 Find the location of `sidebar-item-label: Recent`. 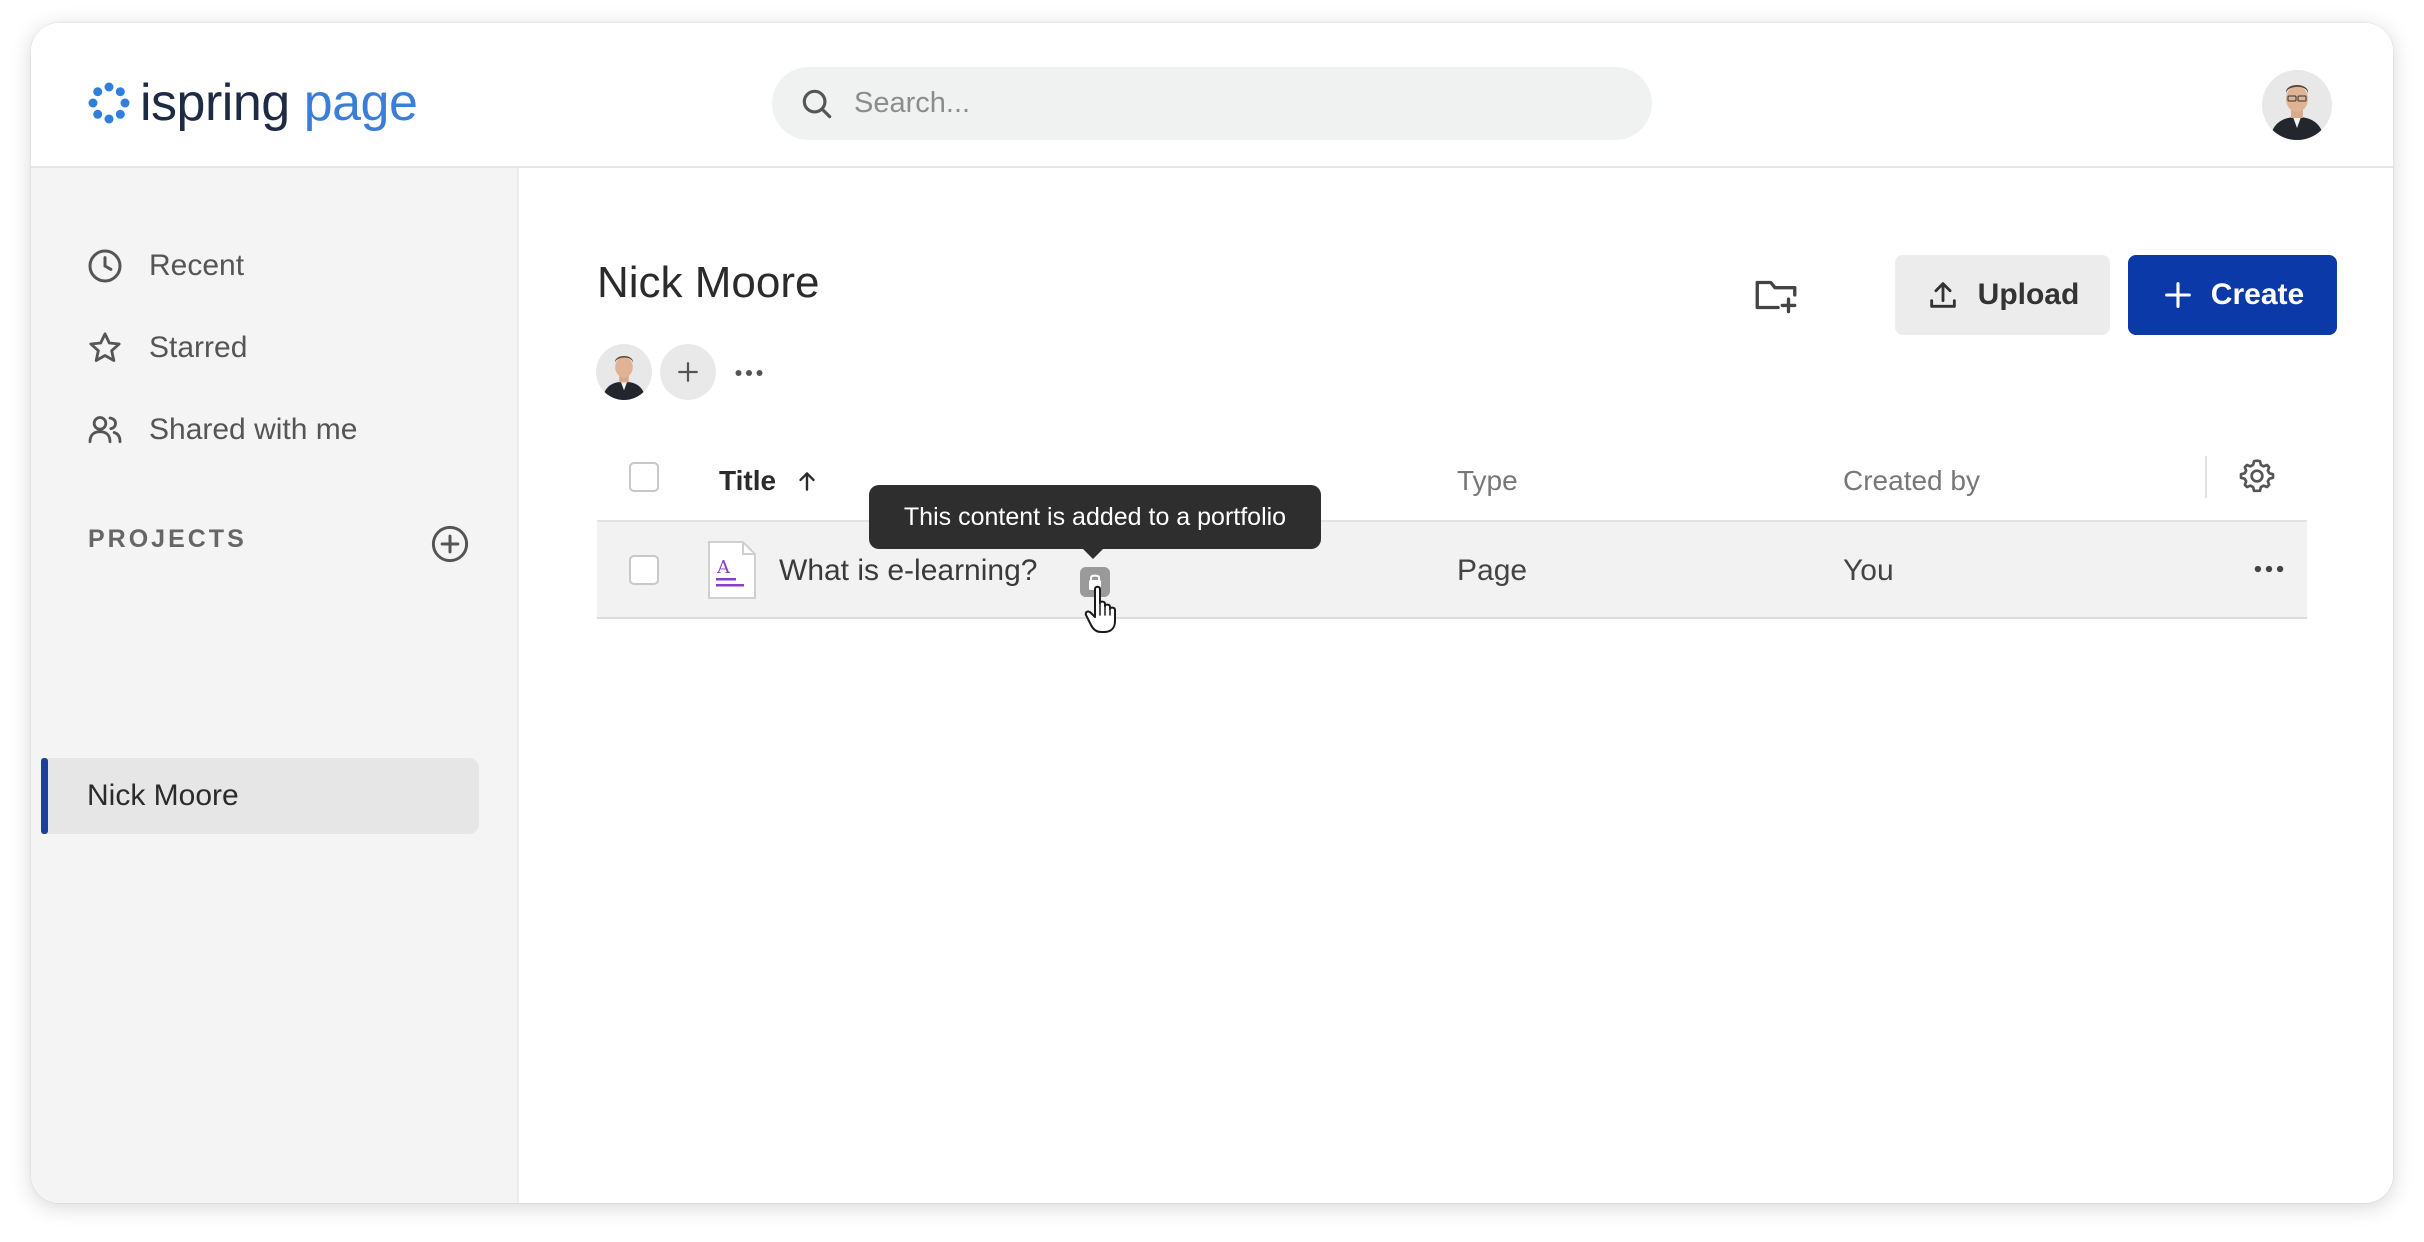

sidebar-item-label: Recent is located at coordinates (197, 265).